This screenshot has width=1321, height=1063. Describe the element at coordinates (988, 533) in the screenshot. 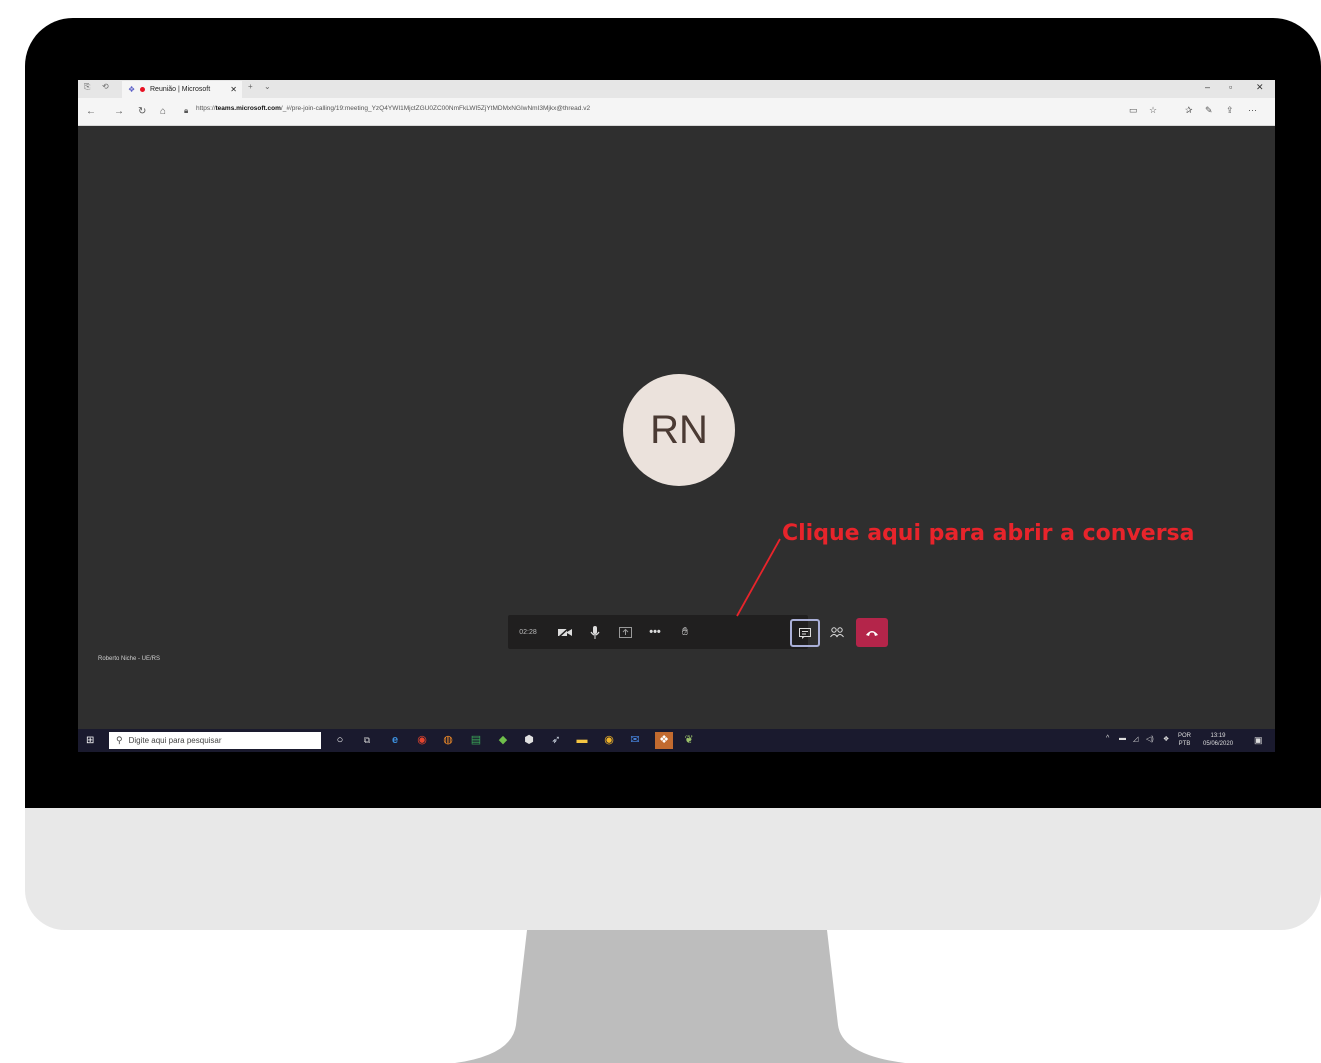

I see `annotation-label: Clique aqui para abrir a conversa` at that location.